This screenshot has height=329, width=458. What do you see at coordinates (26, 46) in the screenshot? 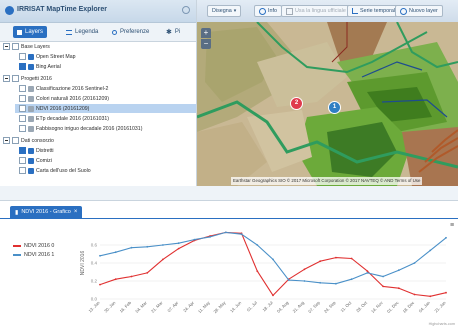
I see `tree-group-base-layers: Base Layers` at bounding box center [26, 46].